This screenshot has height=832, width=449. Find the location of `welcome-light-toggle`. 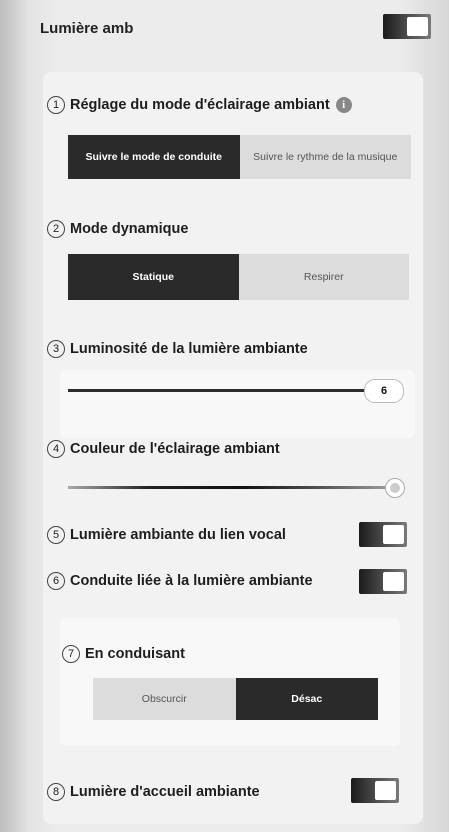

welcome-light-toggle is located at coordinates (375, 790).